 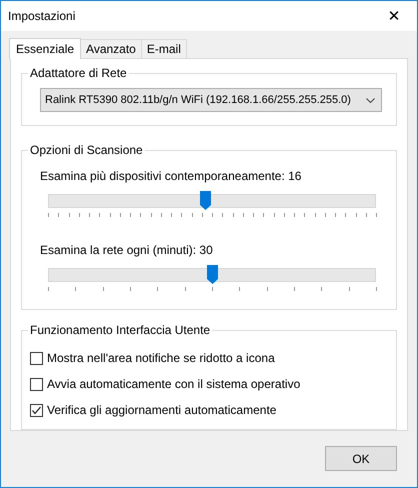 I want to click on ok-button: OK, so click(x=361, y=458).